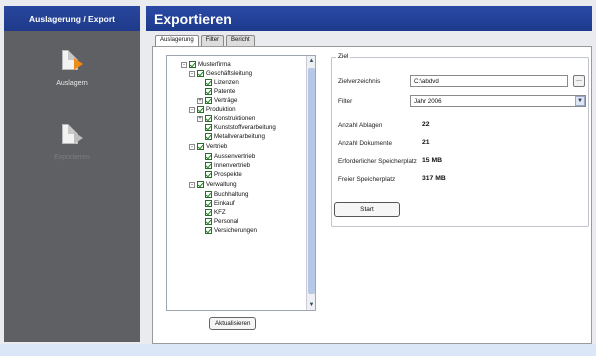 This screenshot has height=356, width=596. Describe the element at coordinates (220, 91) in the screenshot. I see `tree-item: Patente` at that location.